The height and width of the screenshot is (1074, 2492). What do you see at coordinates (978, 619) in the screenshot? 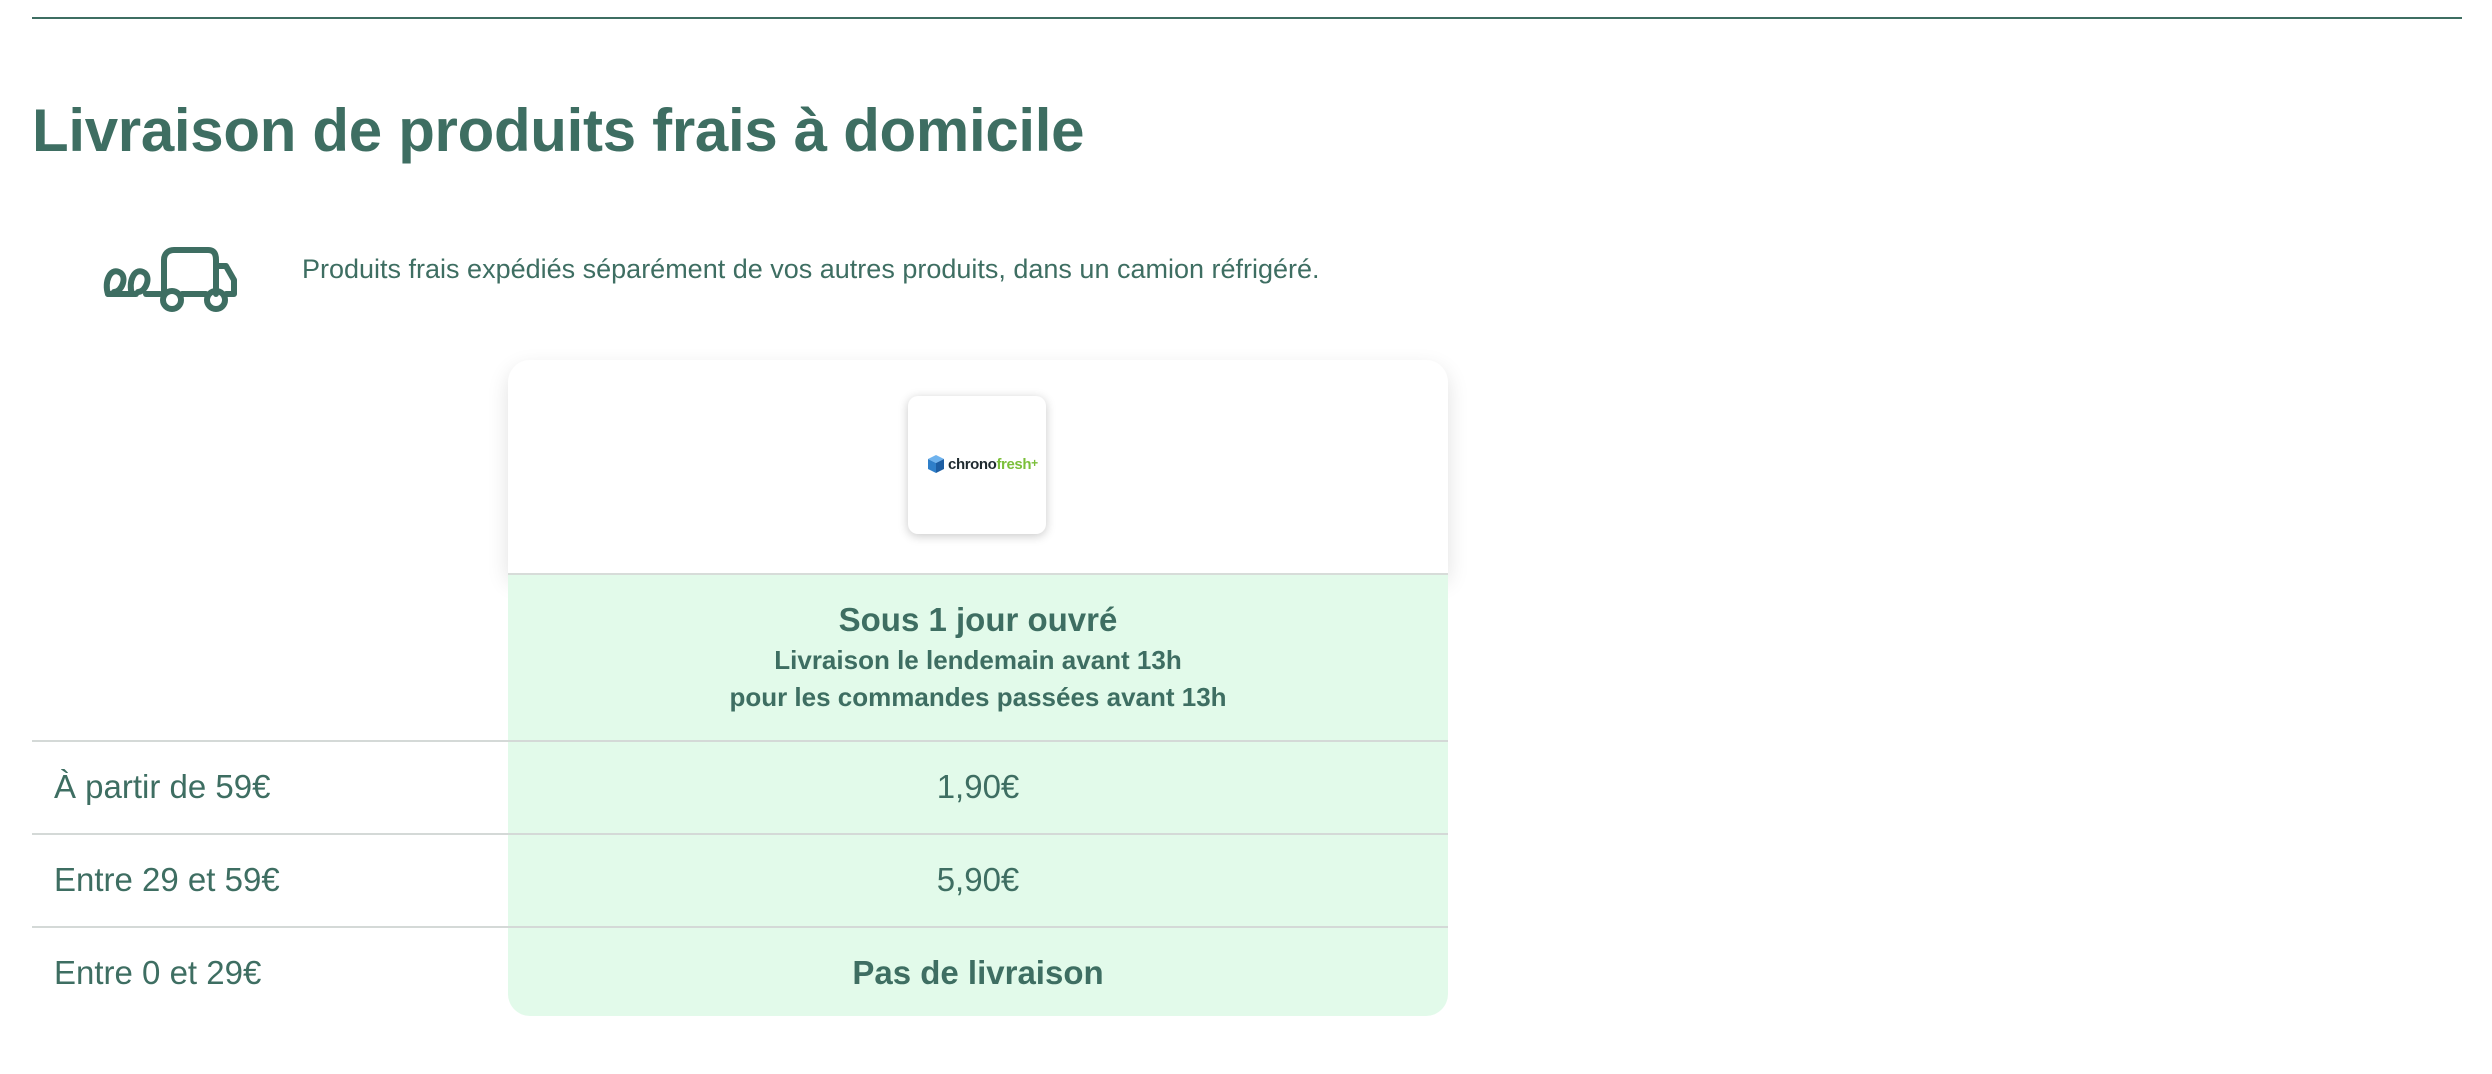
I see `service-title: Sous 1 jour ouvré` at bounding box center [978, 619].